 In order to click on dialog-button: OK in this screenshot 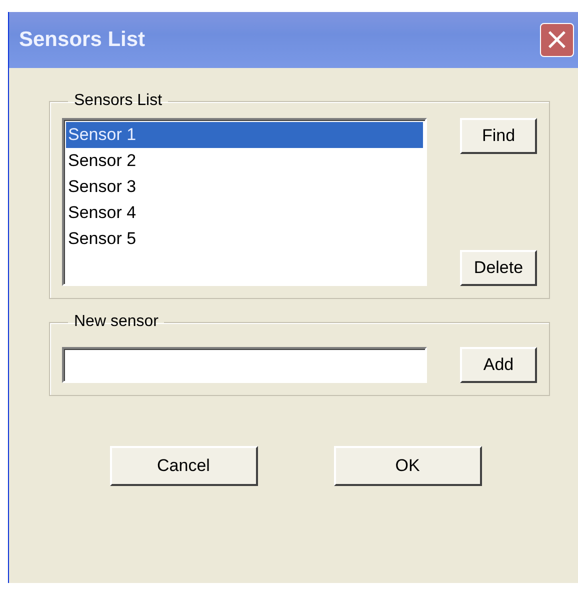, I will do `click(408, 466)`.